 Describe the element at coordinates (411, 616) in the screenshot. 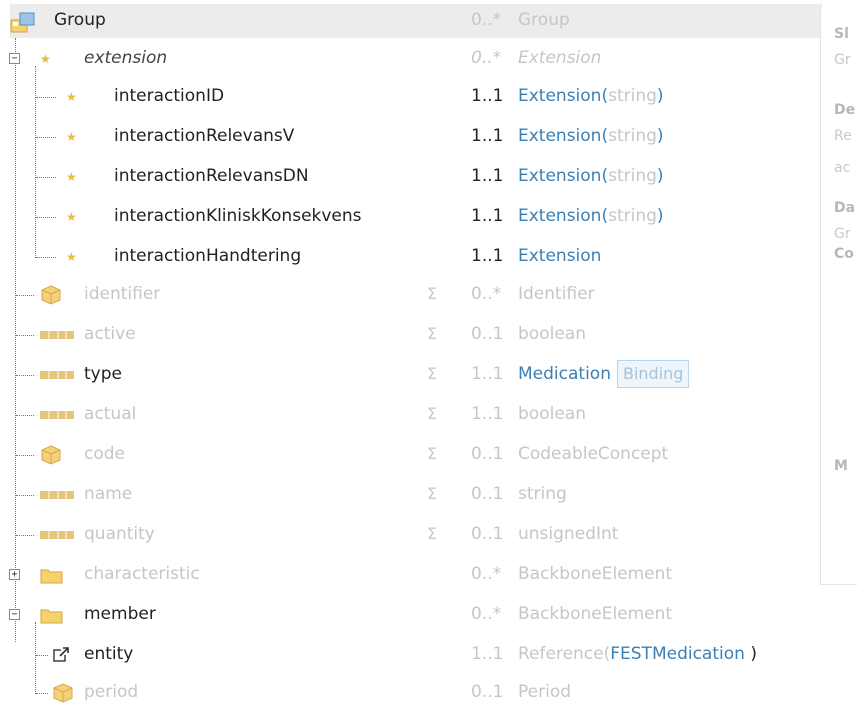

I see `tree-row-member: − member 0..* BackboneElement` at that location.